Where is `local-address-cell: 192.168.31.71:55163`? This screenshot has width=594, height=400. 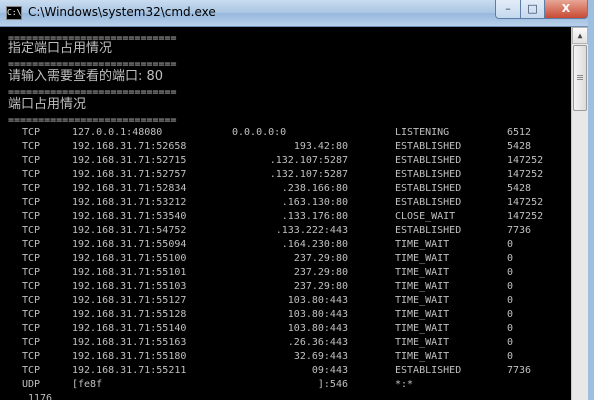
local-address-cell: 192.168.31.71:55163 is located at coordinates (129, 342).